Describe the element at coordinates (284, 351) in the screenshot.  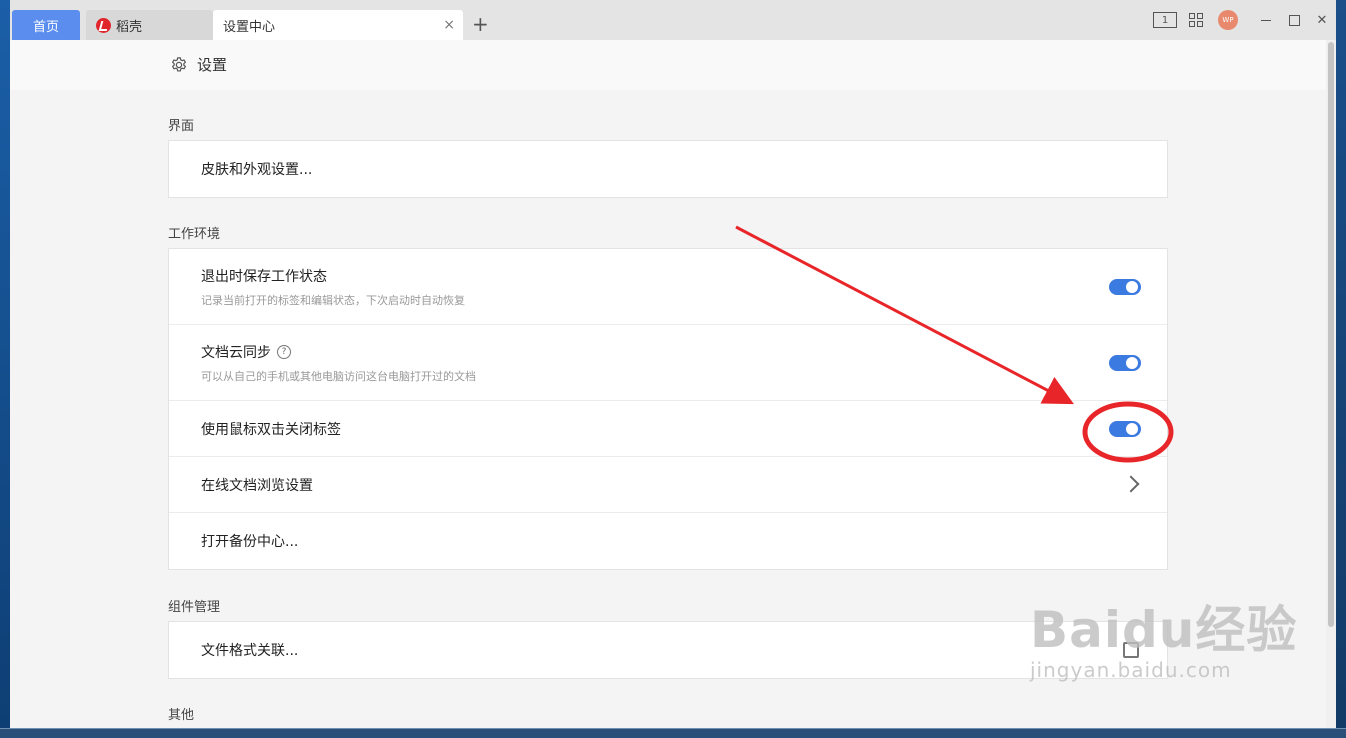
I see `help-icon: ?` at that location.